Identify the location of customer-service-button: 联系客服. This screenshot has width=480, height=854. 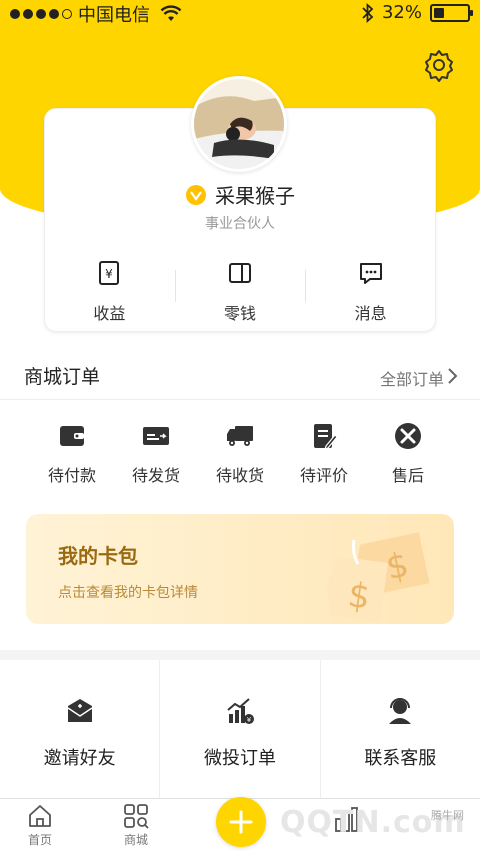
(399, 729).